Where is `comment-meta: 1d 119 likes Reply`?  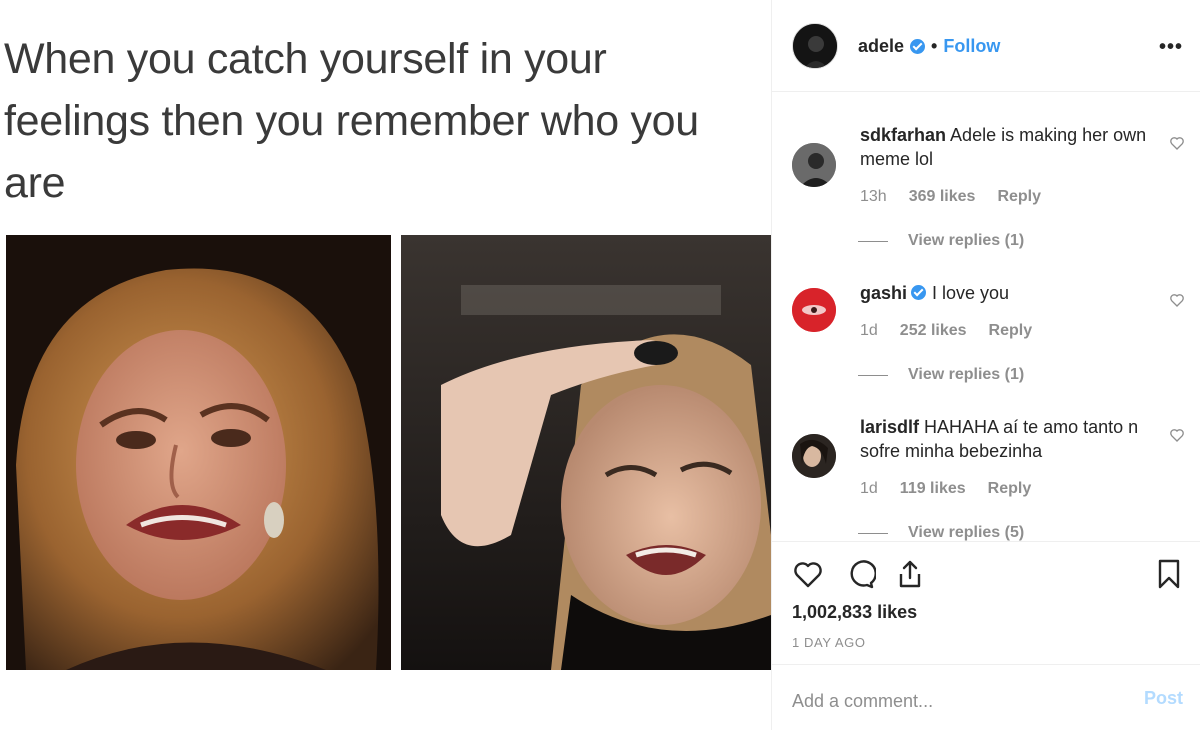 comment-meta: 1d 119 likes Reply is located at coordinates (945, 489).